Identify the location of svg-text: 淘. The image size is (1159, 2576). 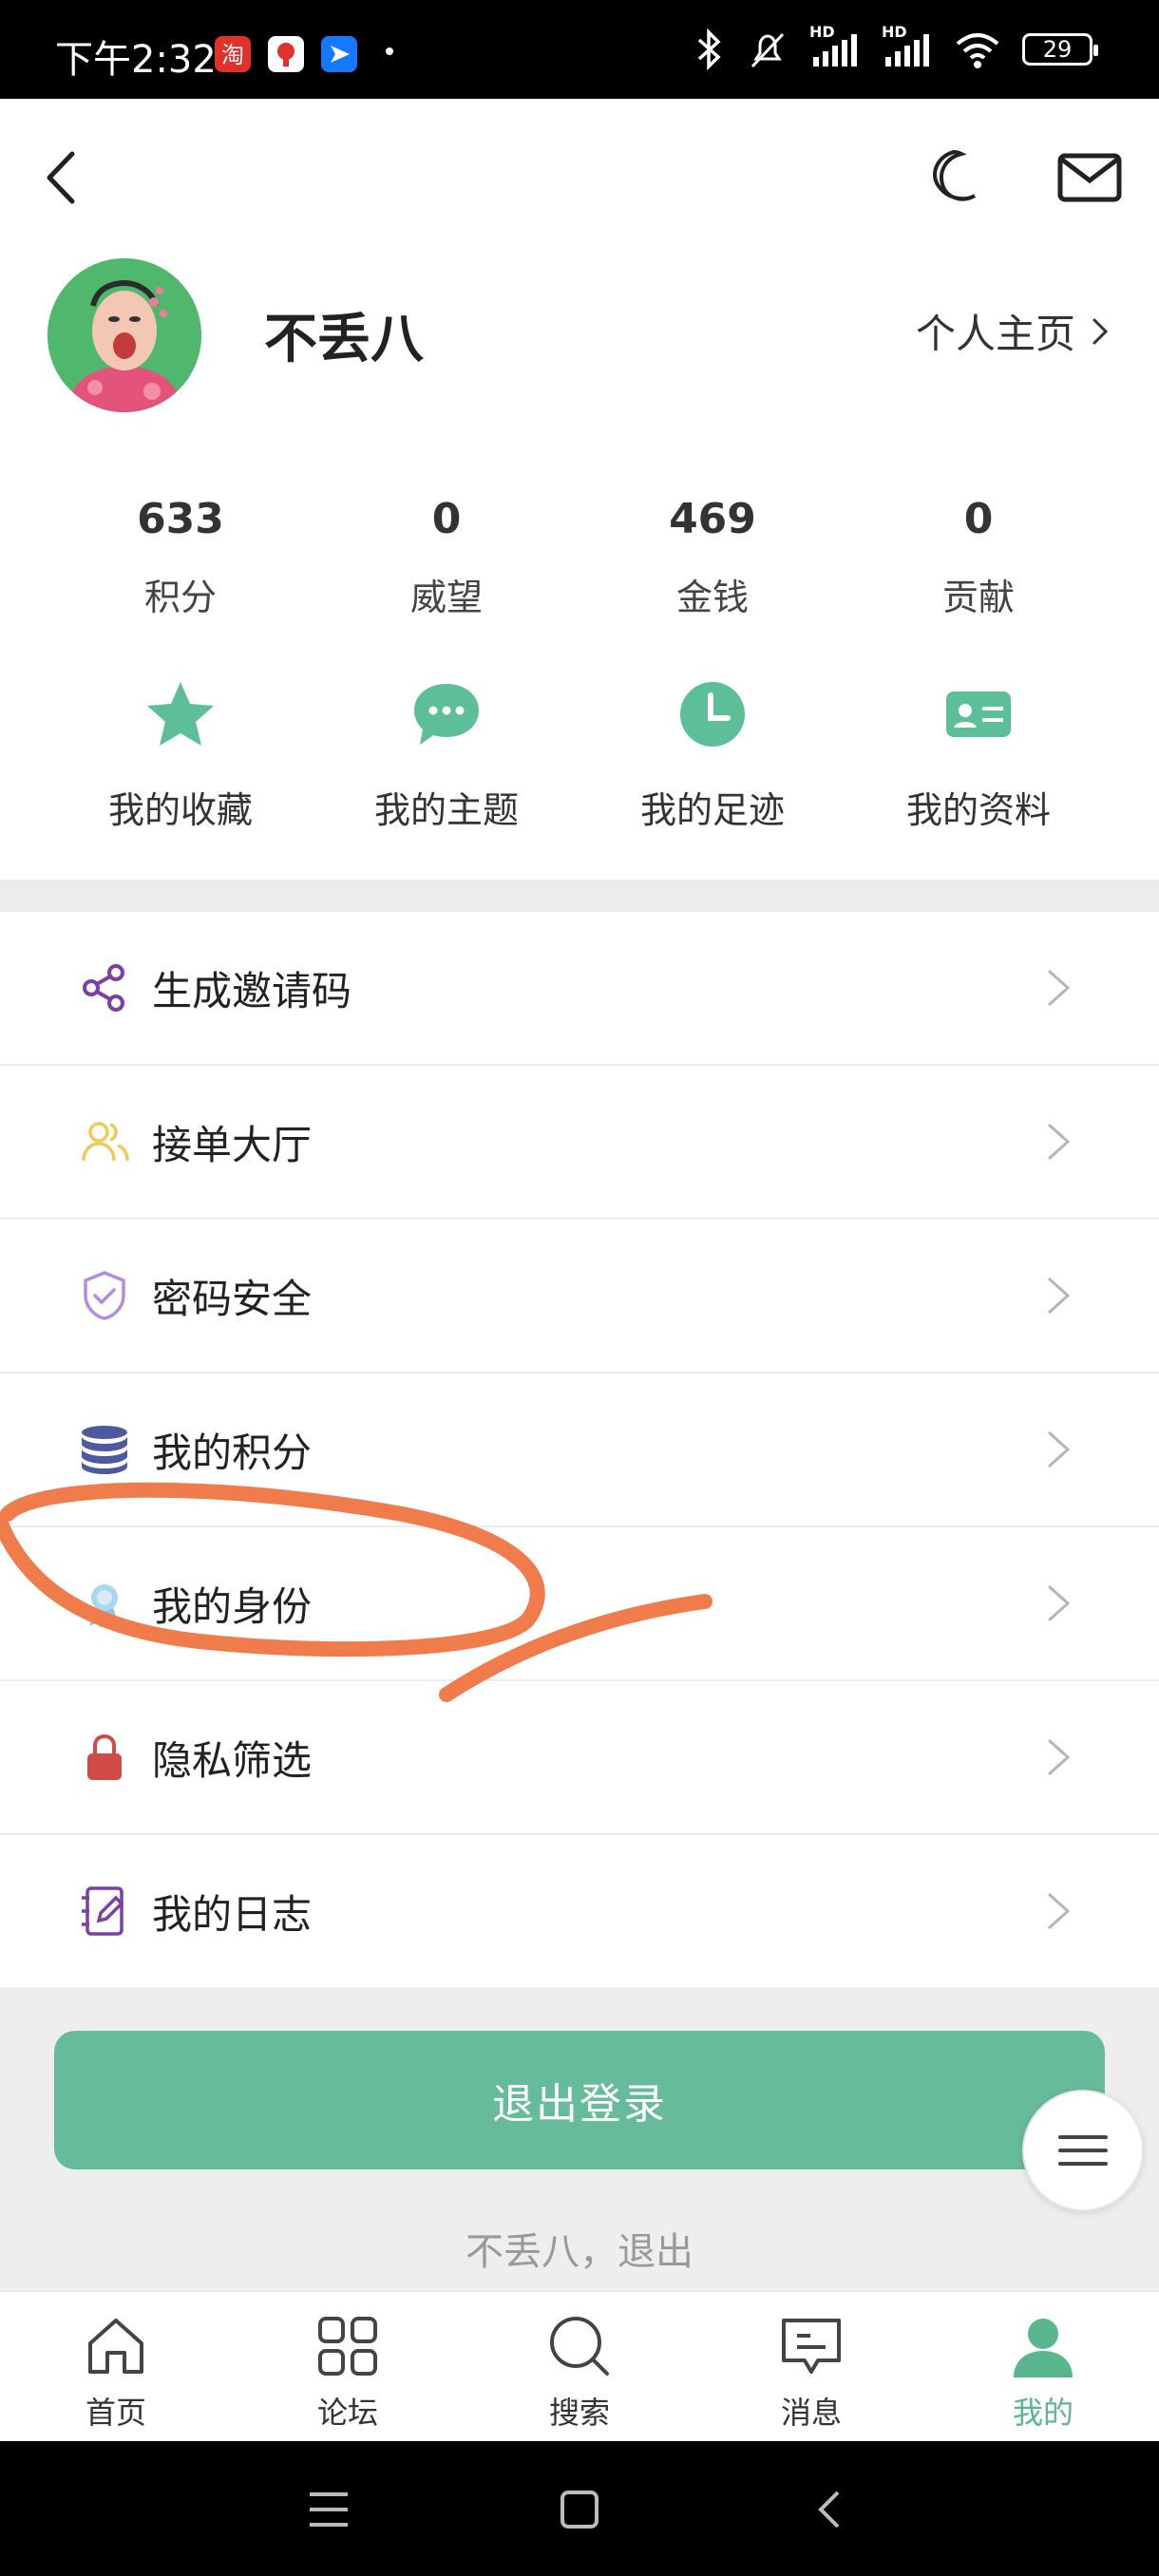
(232, 55).